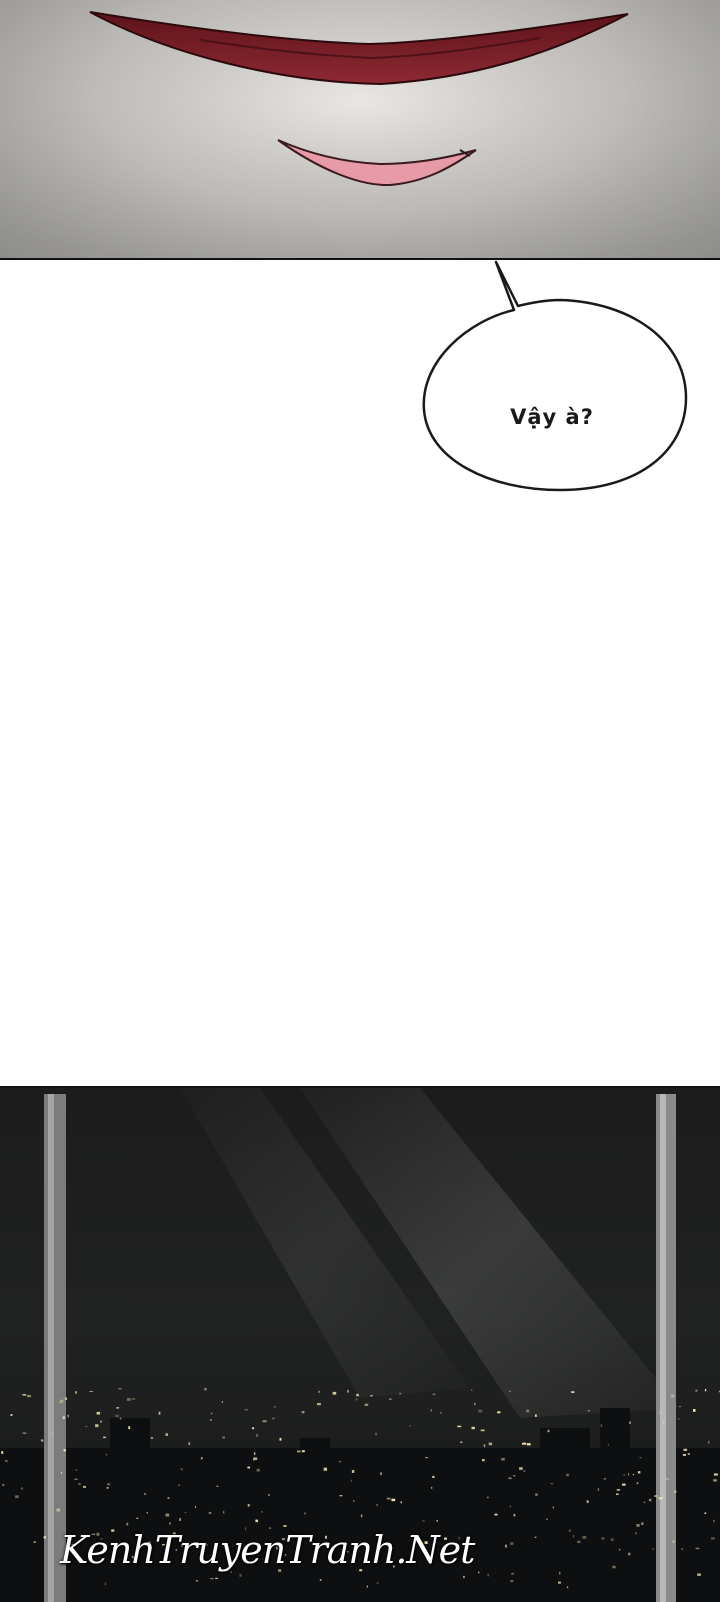 The height and width of the screenshot is (1602, 720). What do you see at coordinates (267, 1550) in the screenshot?
I see `site-watermark: KenhTruyenTranh.Net` at bounding box center [267, 1550].